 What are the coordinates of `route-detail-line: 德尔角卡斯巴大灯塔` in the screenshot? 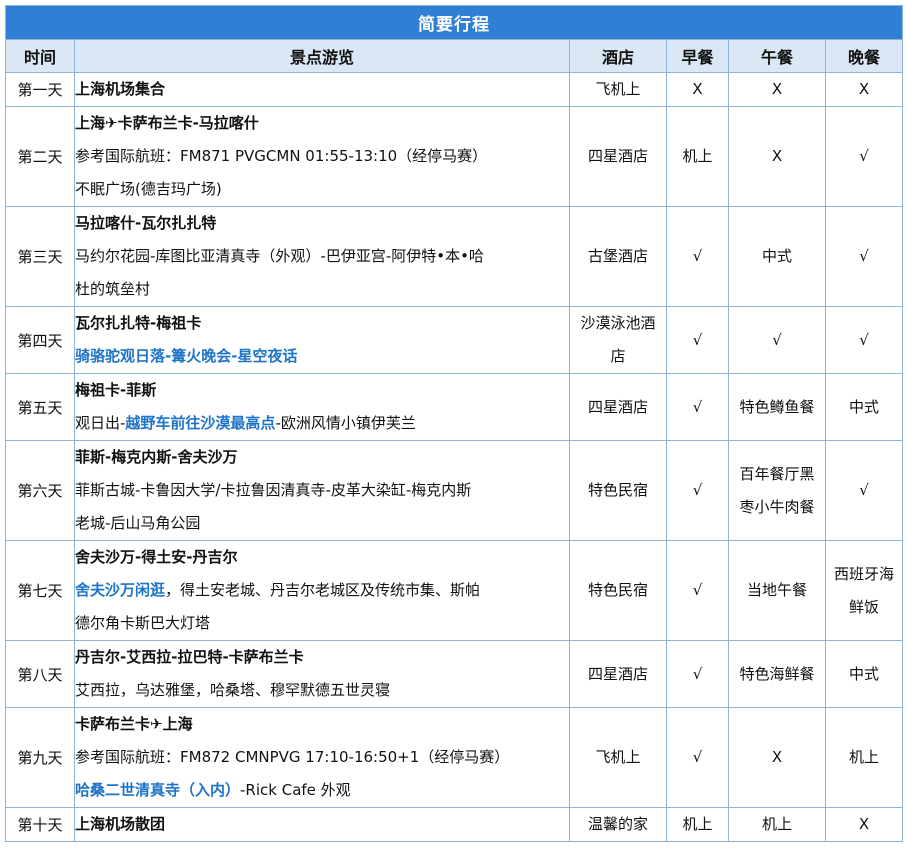 It's located at (322, 623).